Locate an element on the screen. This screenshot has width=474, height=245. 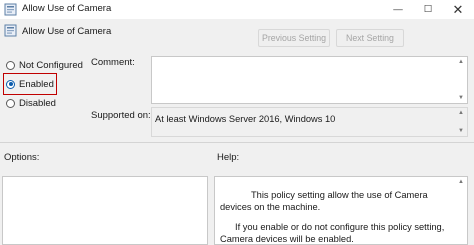
radio-not-configured: Not Configured is located at coordinates (44, 65).